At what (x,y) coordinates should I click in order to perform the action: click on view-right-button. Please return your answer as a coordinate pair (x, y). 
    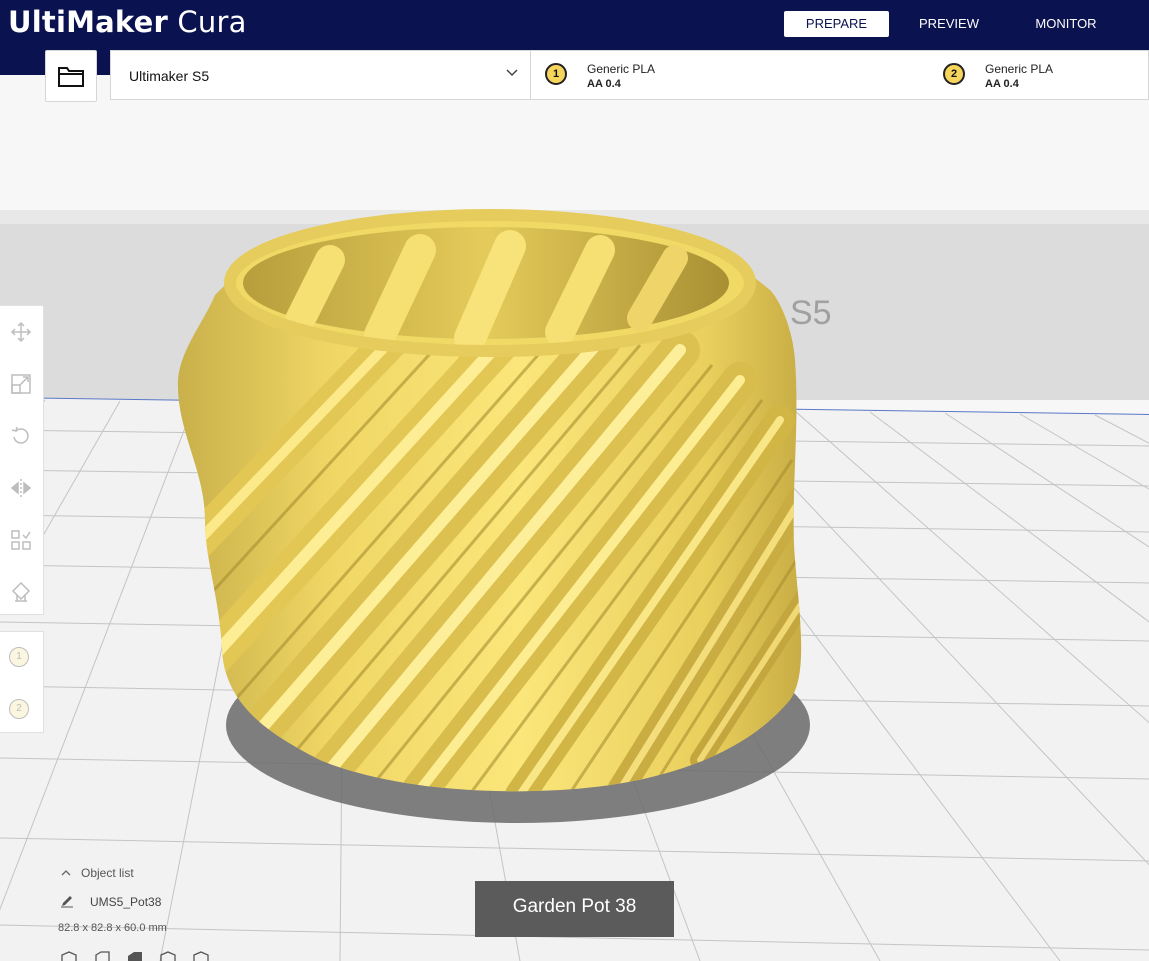
    Looking at the image, I should click on (201, 956).